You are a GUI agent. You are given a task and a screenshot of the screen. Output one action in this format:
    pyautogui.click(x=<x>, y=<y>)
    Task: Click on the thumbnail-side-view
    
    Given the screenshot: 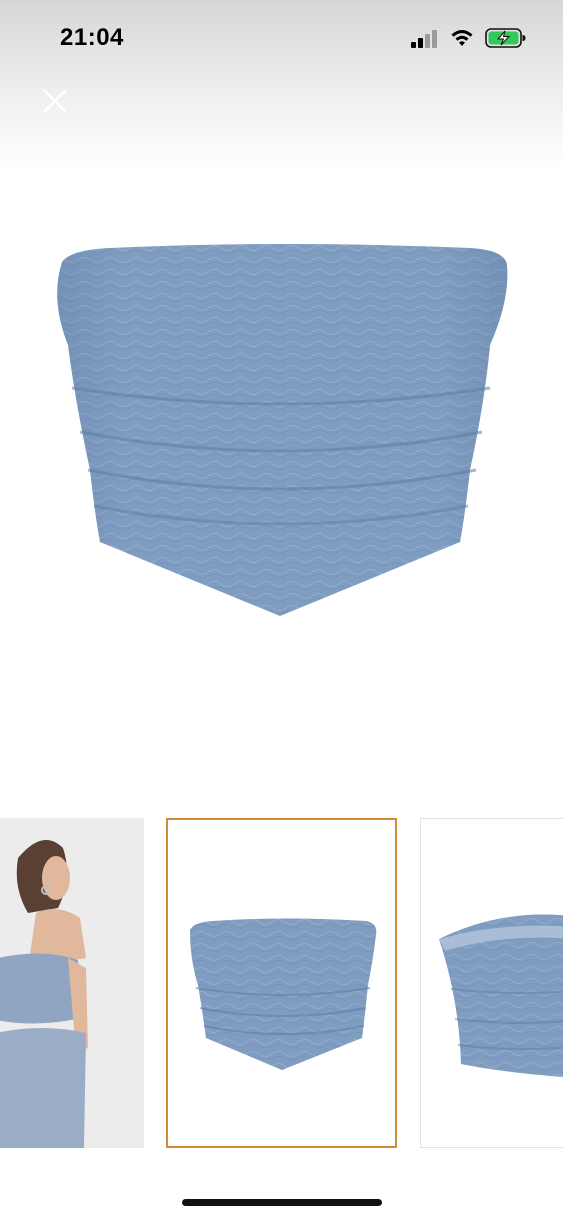 What is the action you would take?
    pyautogui.click(x=491, y=983)
    